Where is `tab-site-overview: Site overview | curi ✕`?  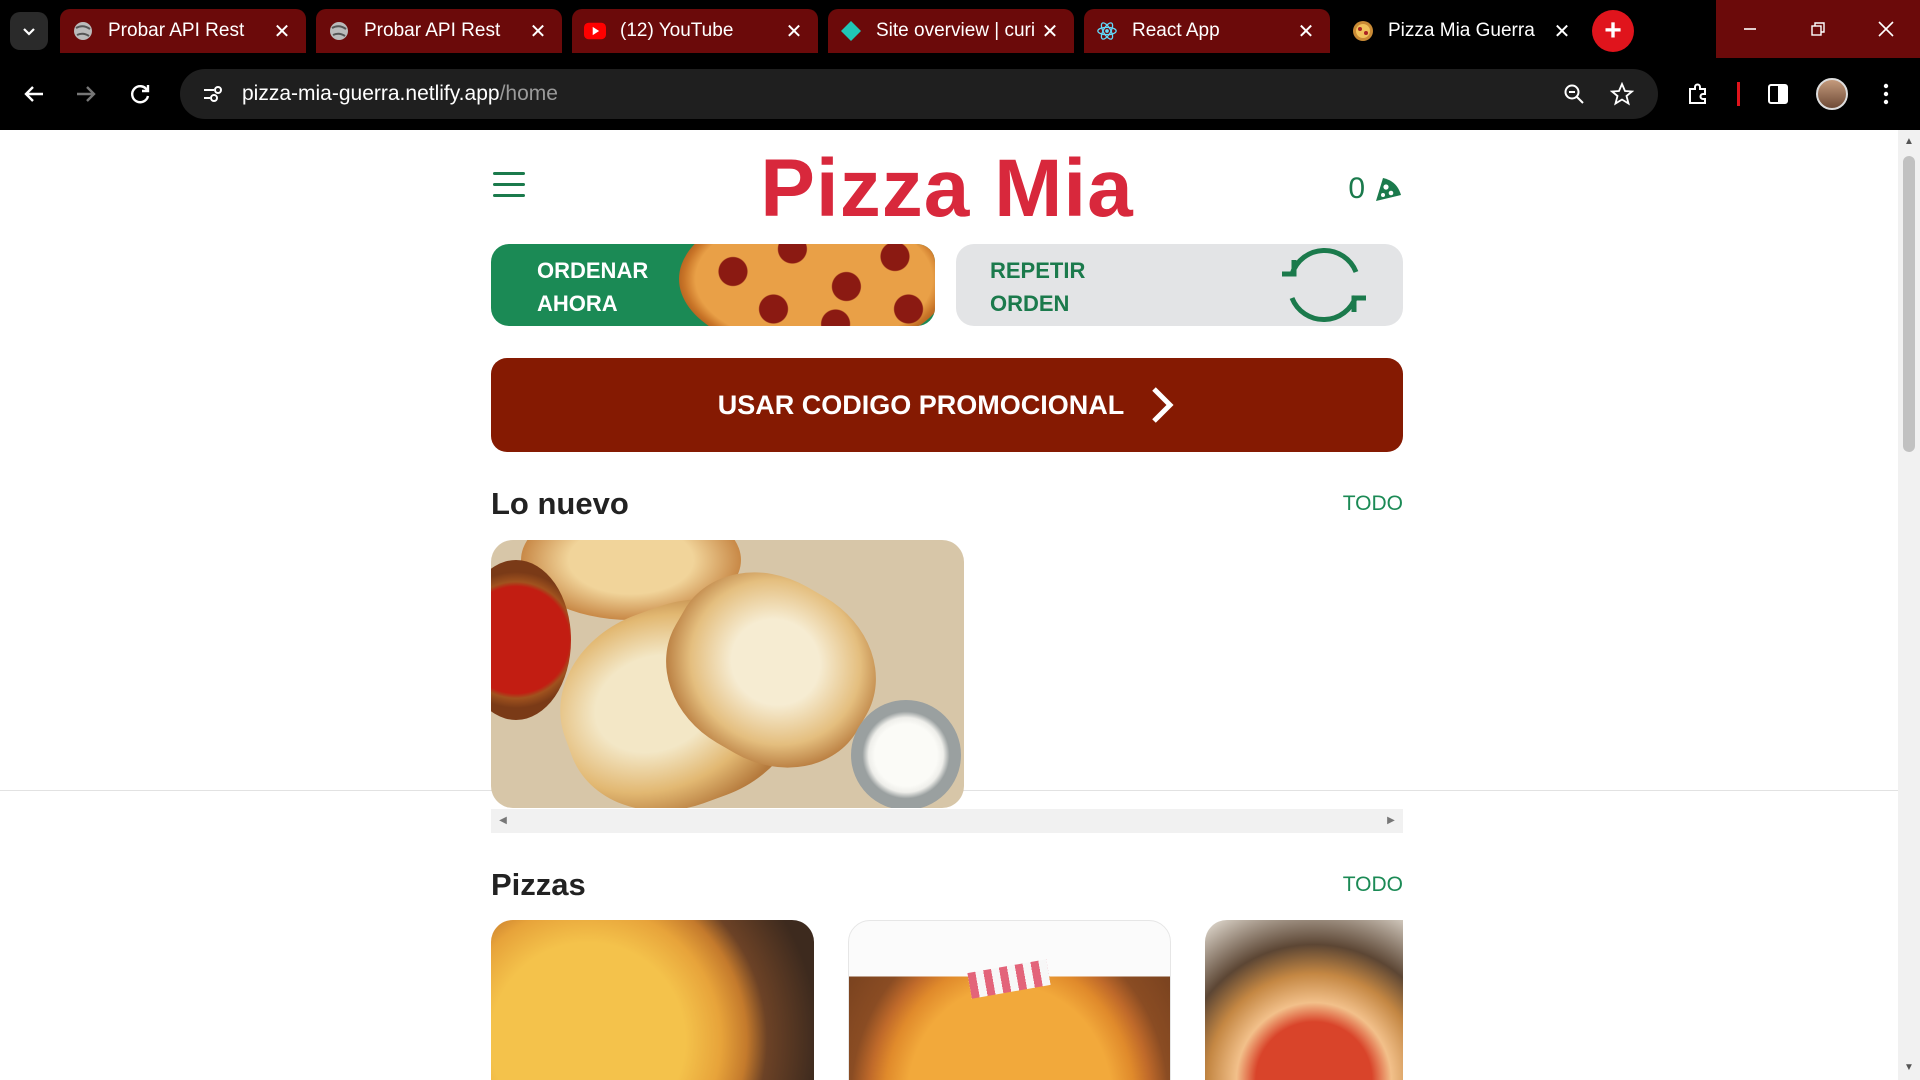
tab-site-overview: Site overview | curi ✕ is located at coordinates (951, 31).